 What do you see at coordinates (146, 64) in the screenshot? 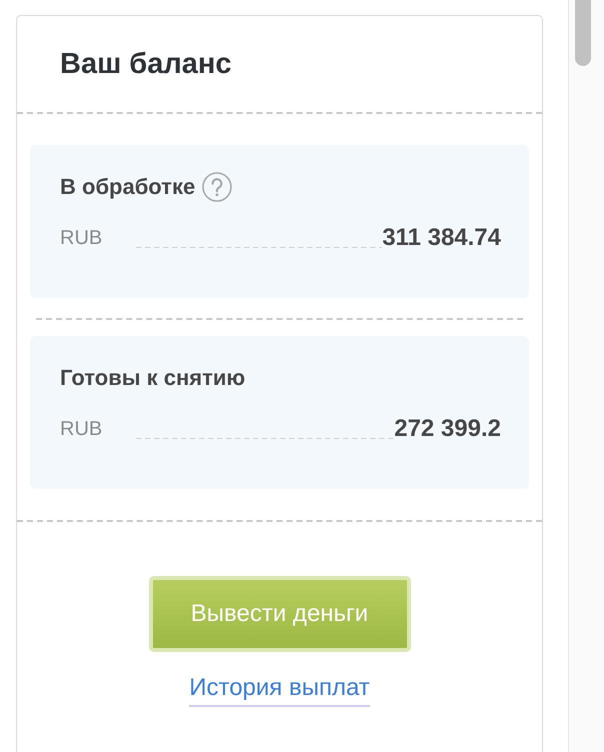
I see `balance-title: Ваш баланс` at bounding box center [146, 64].